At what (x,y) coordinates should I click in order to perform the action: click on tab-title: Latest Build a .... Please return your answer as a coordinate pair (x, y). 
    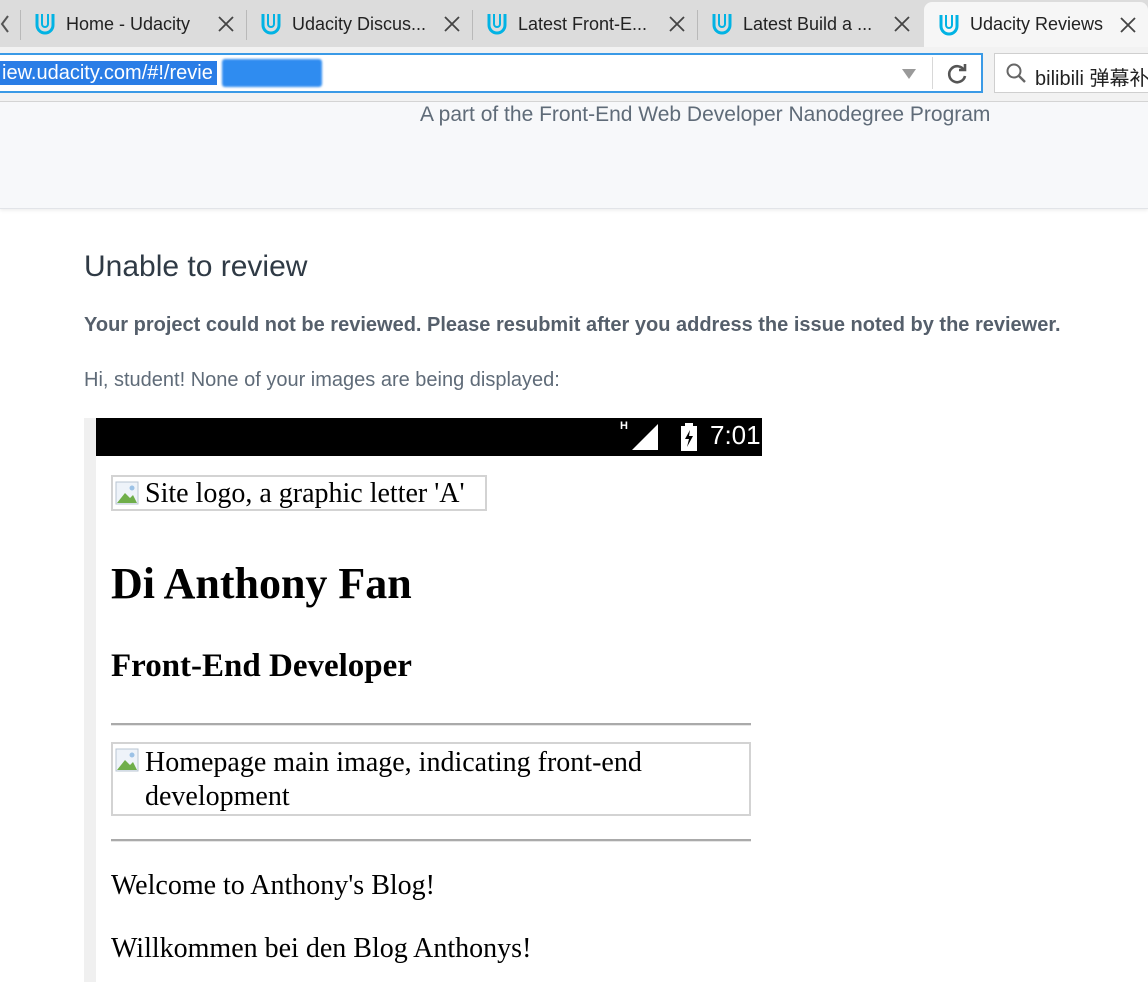
    Looking at the image, I should click on (808, 23).